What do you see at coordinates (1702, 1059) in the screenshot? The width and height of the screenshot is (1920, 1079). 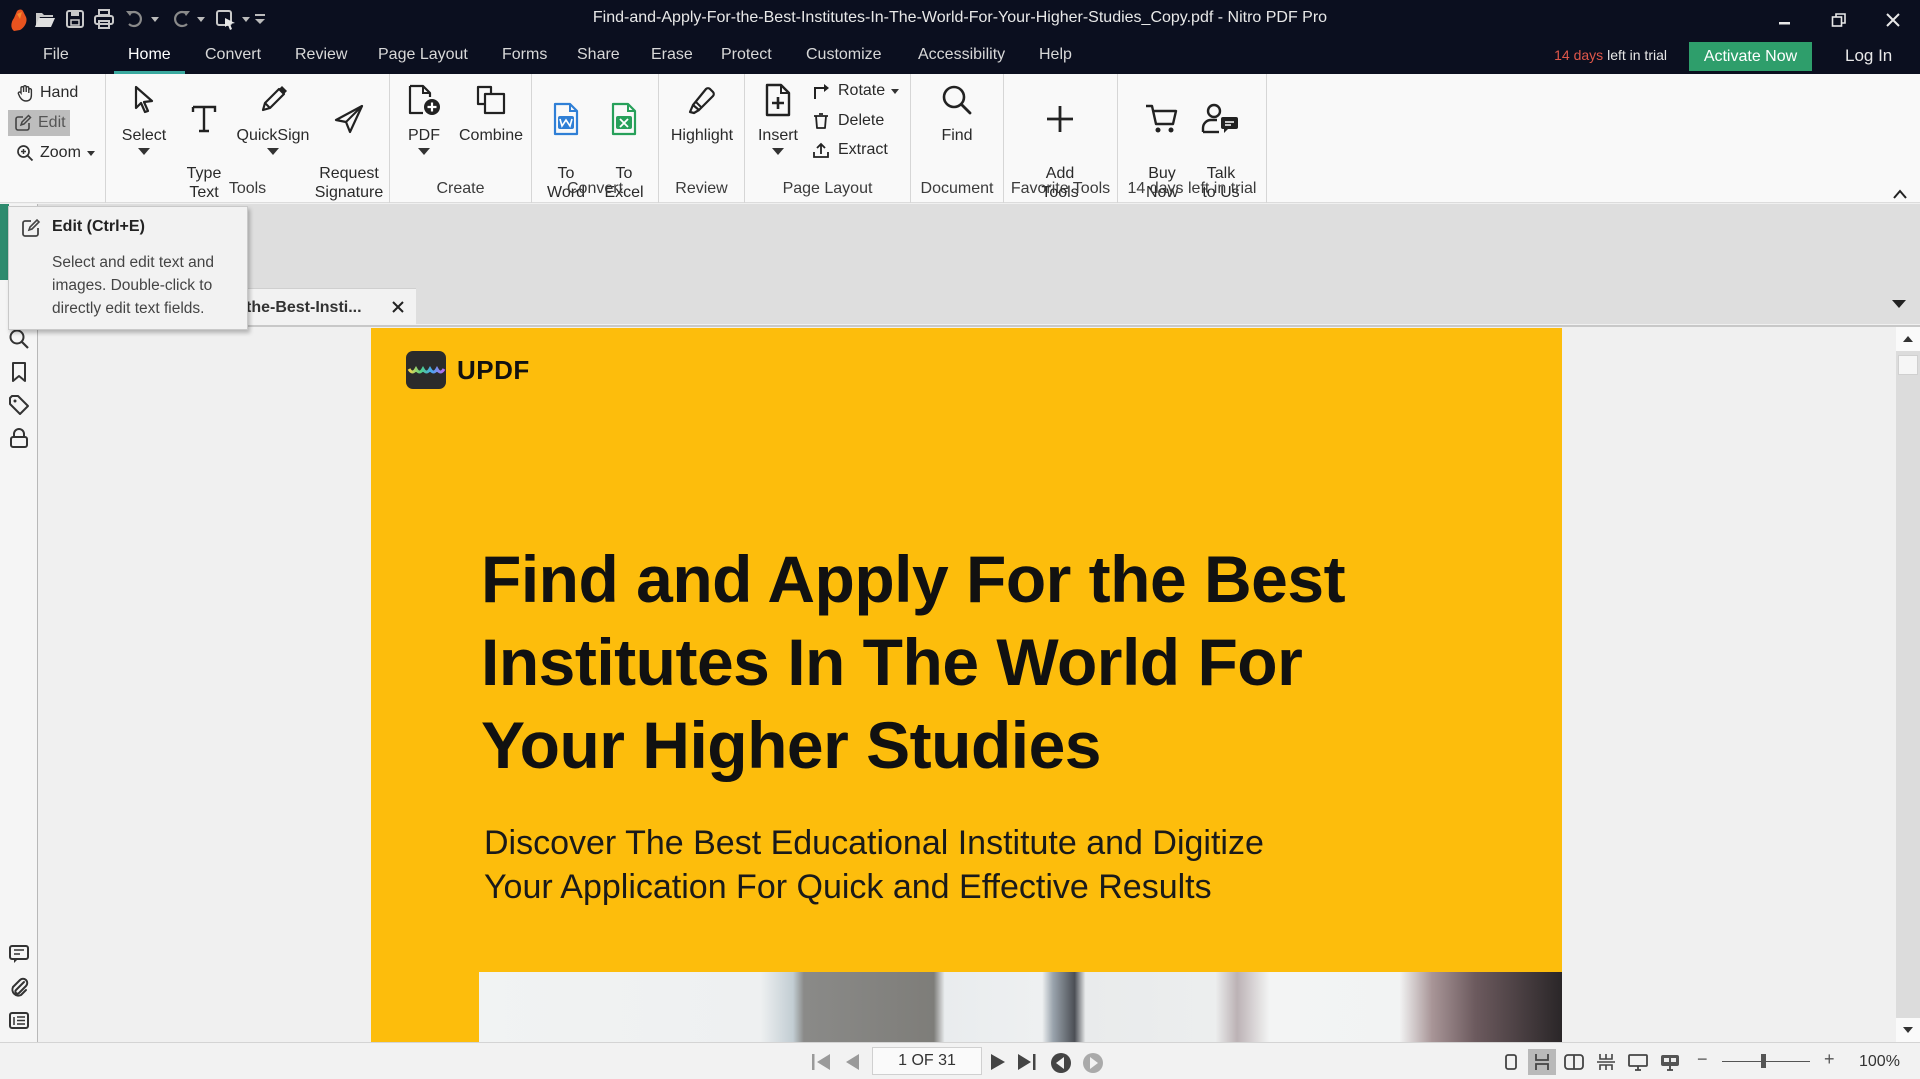 I see `zoom-out-button: −` at bounding box center [1702, 1059].